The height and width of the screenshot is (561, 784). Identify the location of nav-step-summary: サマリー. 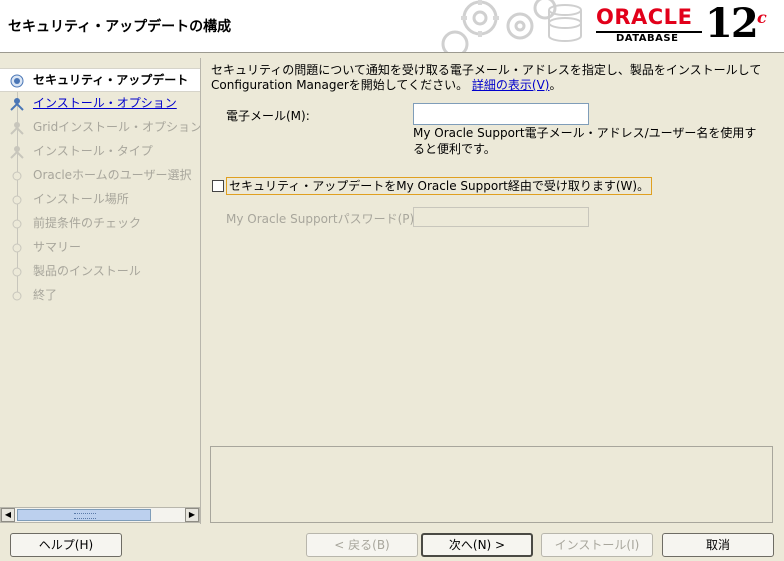
(100, 247).